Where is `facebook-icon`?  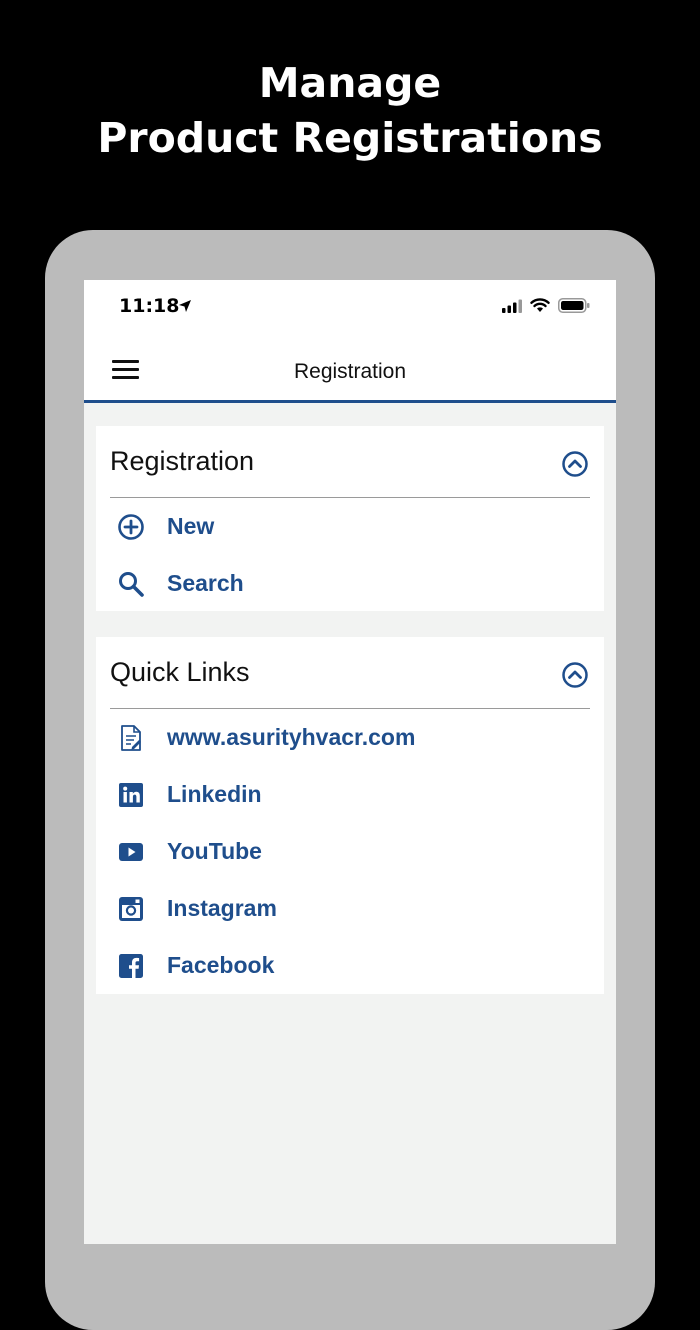 facebook-icon is located at coordinates (131, 966).